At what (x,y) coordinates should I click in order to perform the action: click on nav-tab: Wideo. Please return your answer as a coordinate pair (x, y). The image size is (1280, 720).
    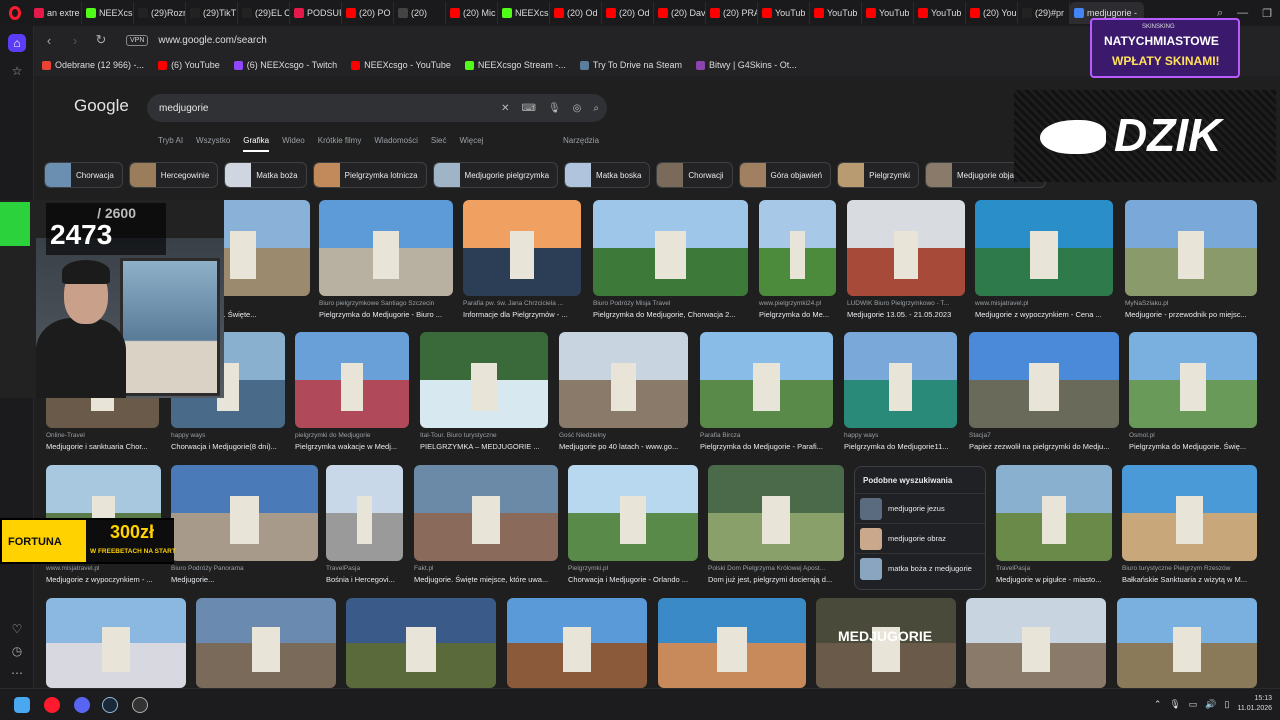
    Looking at the image, I should click on (293, 144).